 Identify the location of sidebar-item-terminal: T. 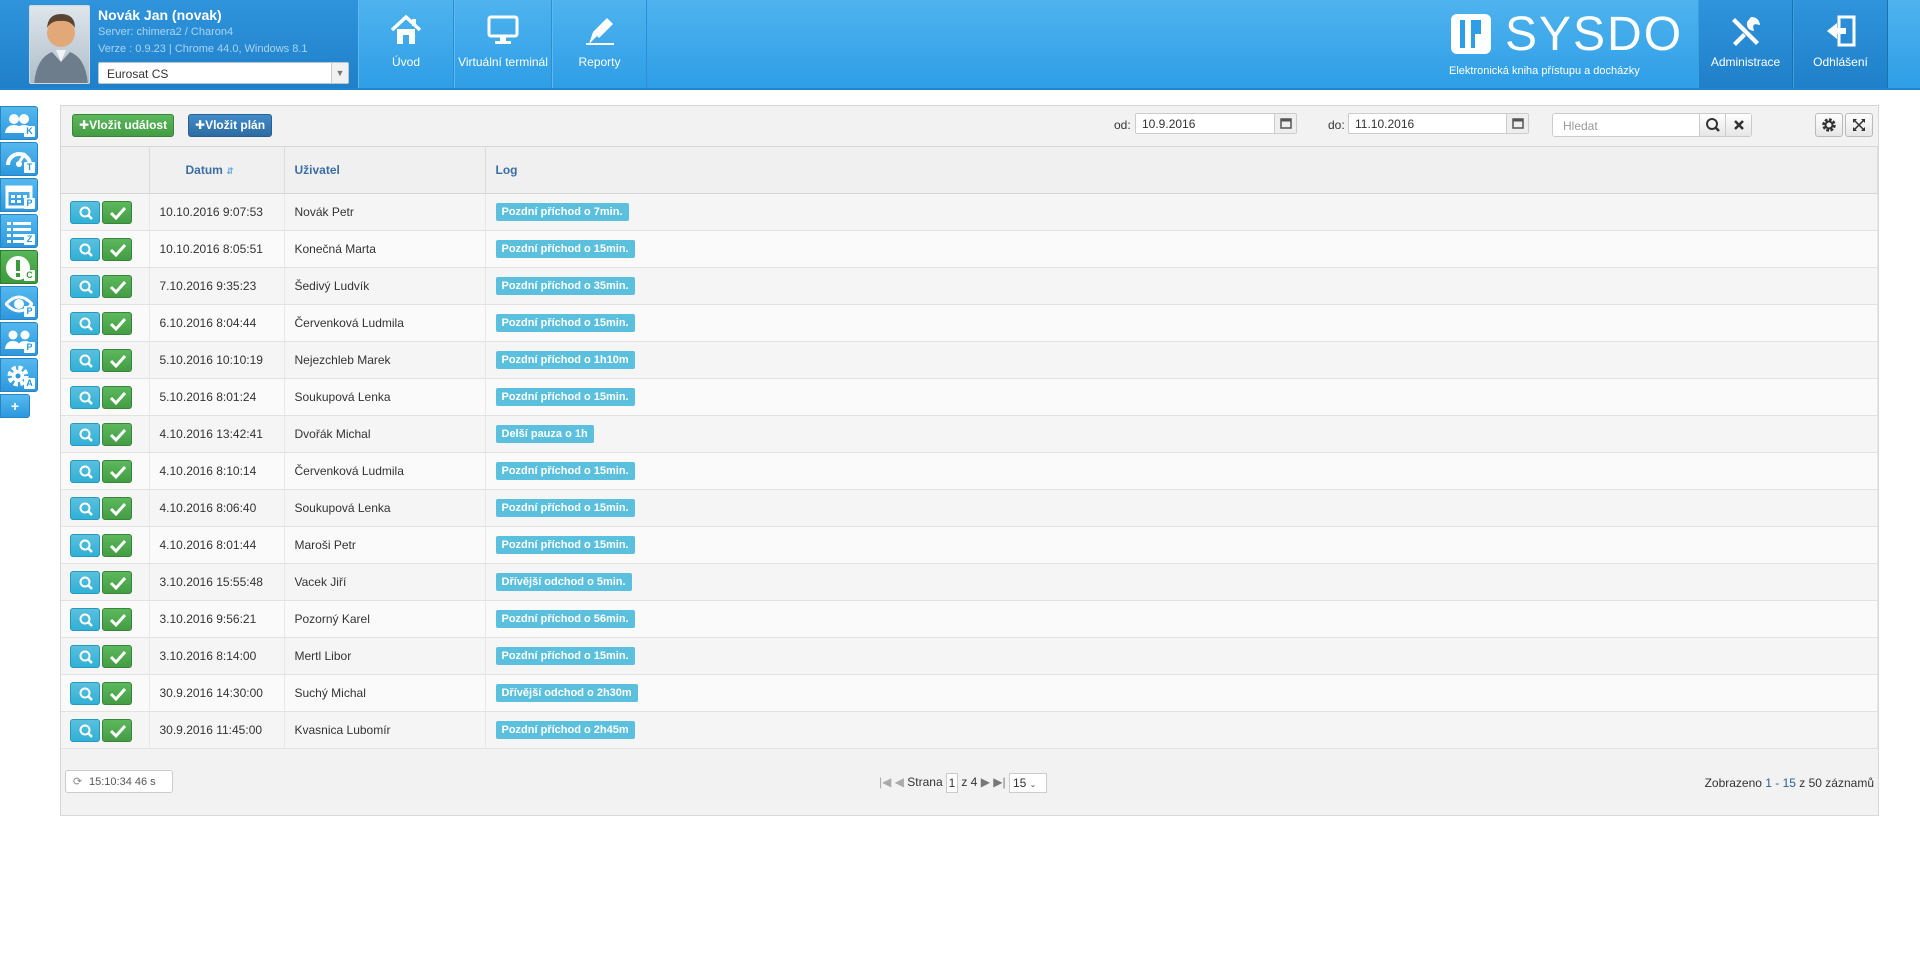
(19, 159).